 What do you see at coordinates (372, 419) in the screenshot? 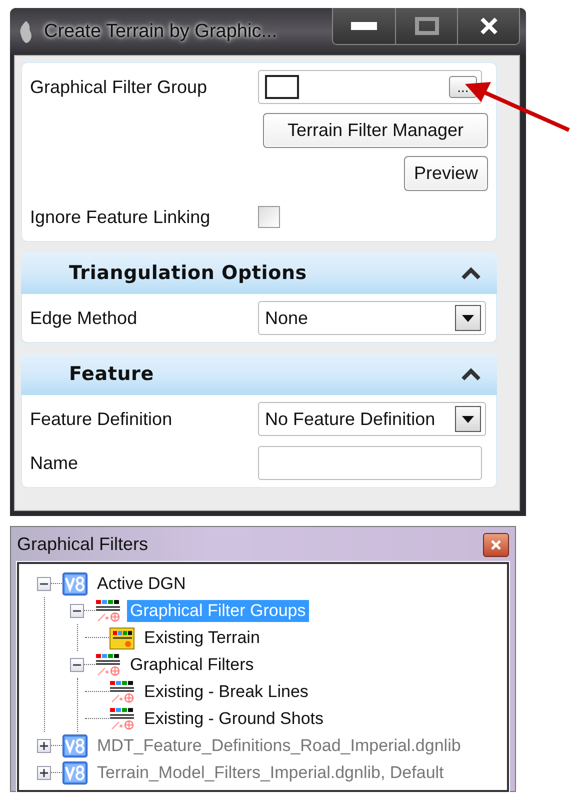
I see `dropdown-field: No Feature Definition` at bounding box center [372, 419].